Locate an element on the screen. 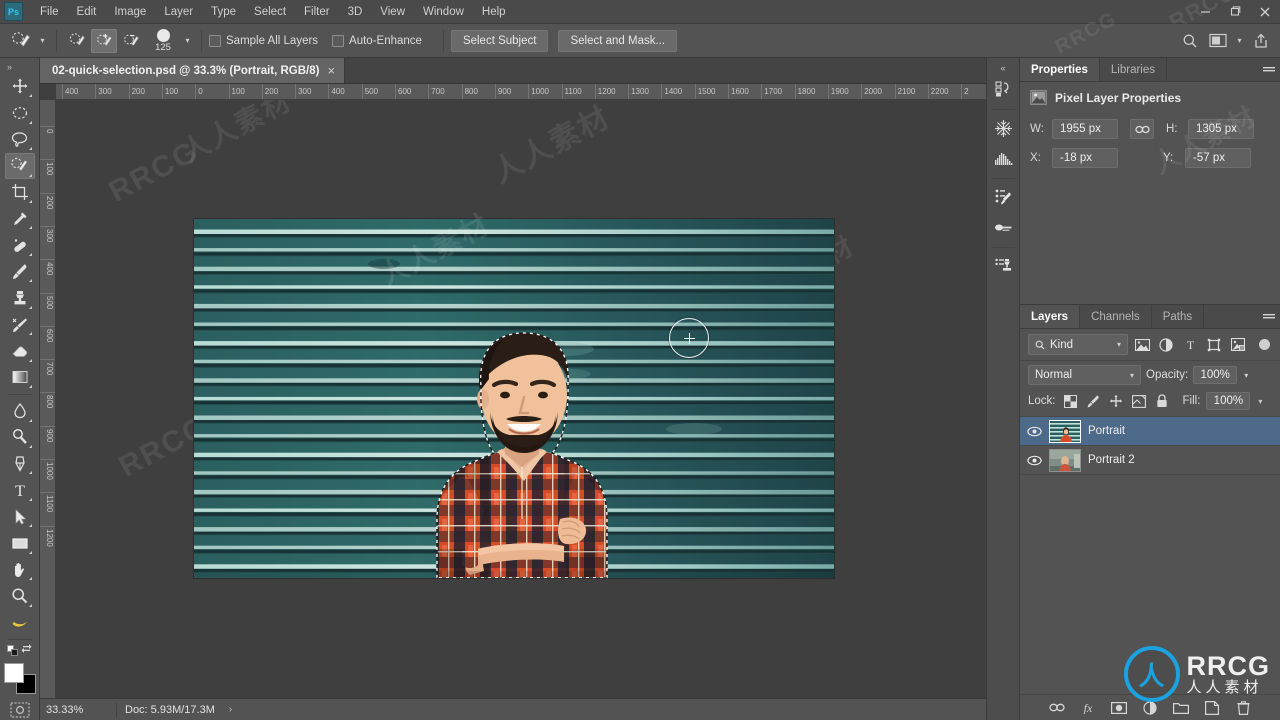 This screenshot has height=720, width=1280. workspace-chevron-down-icon: ▾ is located at coordinates (1239, 41).